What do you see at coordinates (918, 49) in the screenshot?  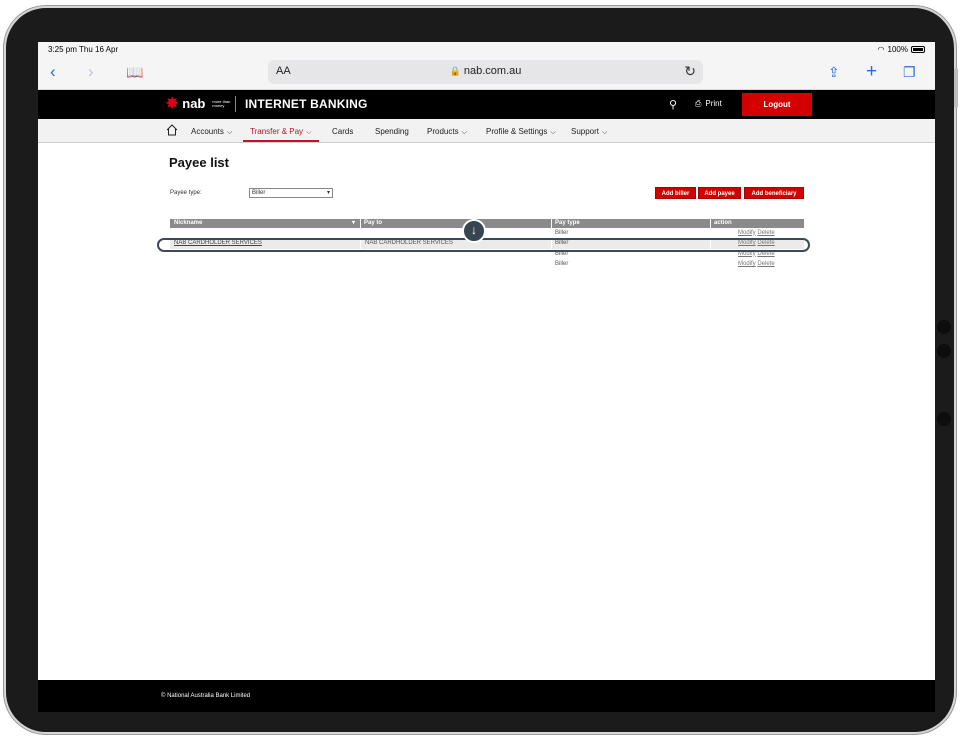 I see `battery-icon` at bounding box center [918, 49].